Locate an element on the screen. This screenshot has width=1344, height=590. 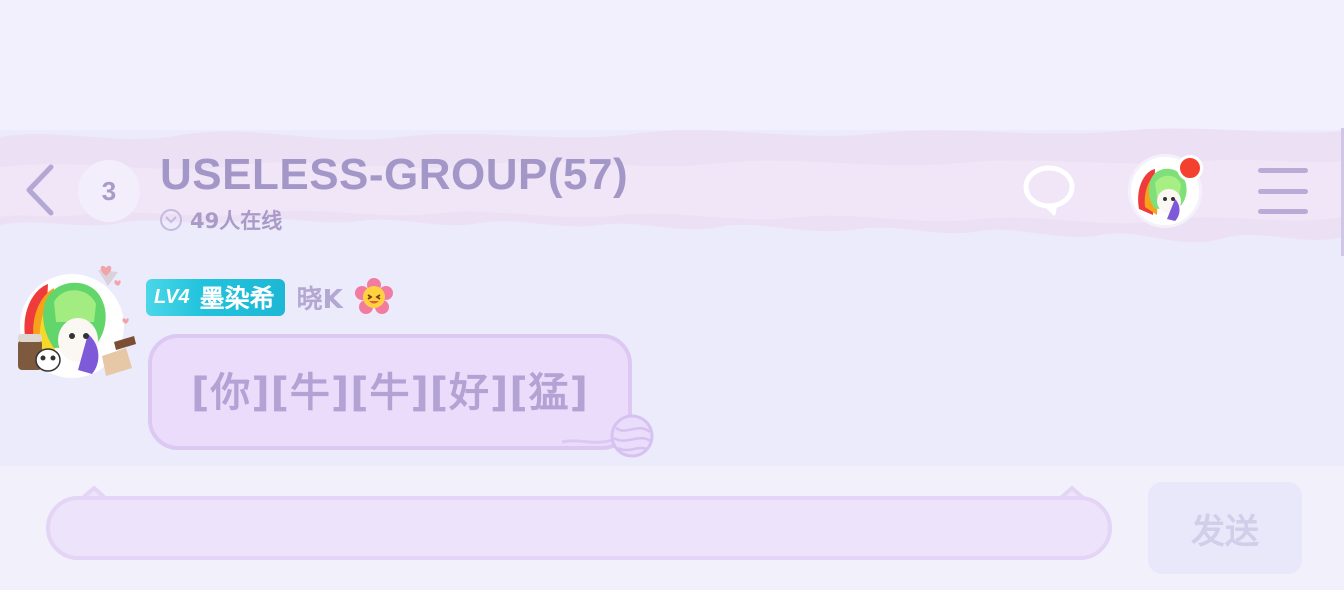
menu-button is located at coordinates (1283, 191).